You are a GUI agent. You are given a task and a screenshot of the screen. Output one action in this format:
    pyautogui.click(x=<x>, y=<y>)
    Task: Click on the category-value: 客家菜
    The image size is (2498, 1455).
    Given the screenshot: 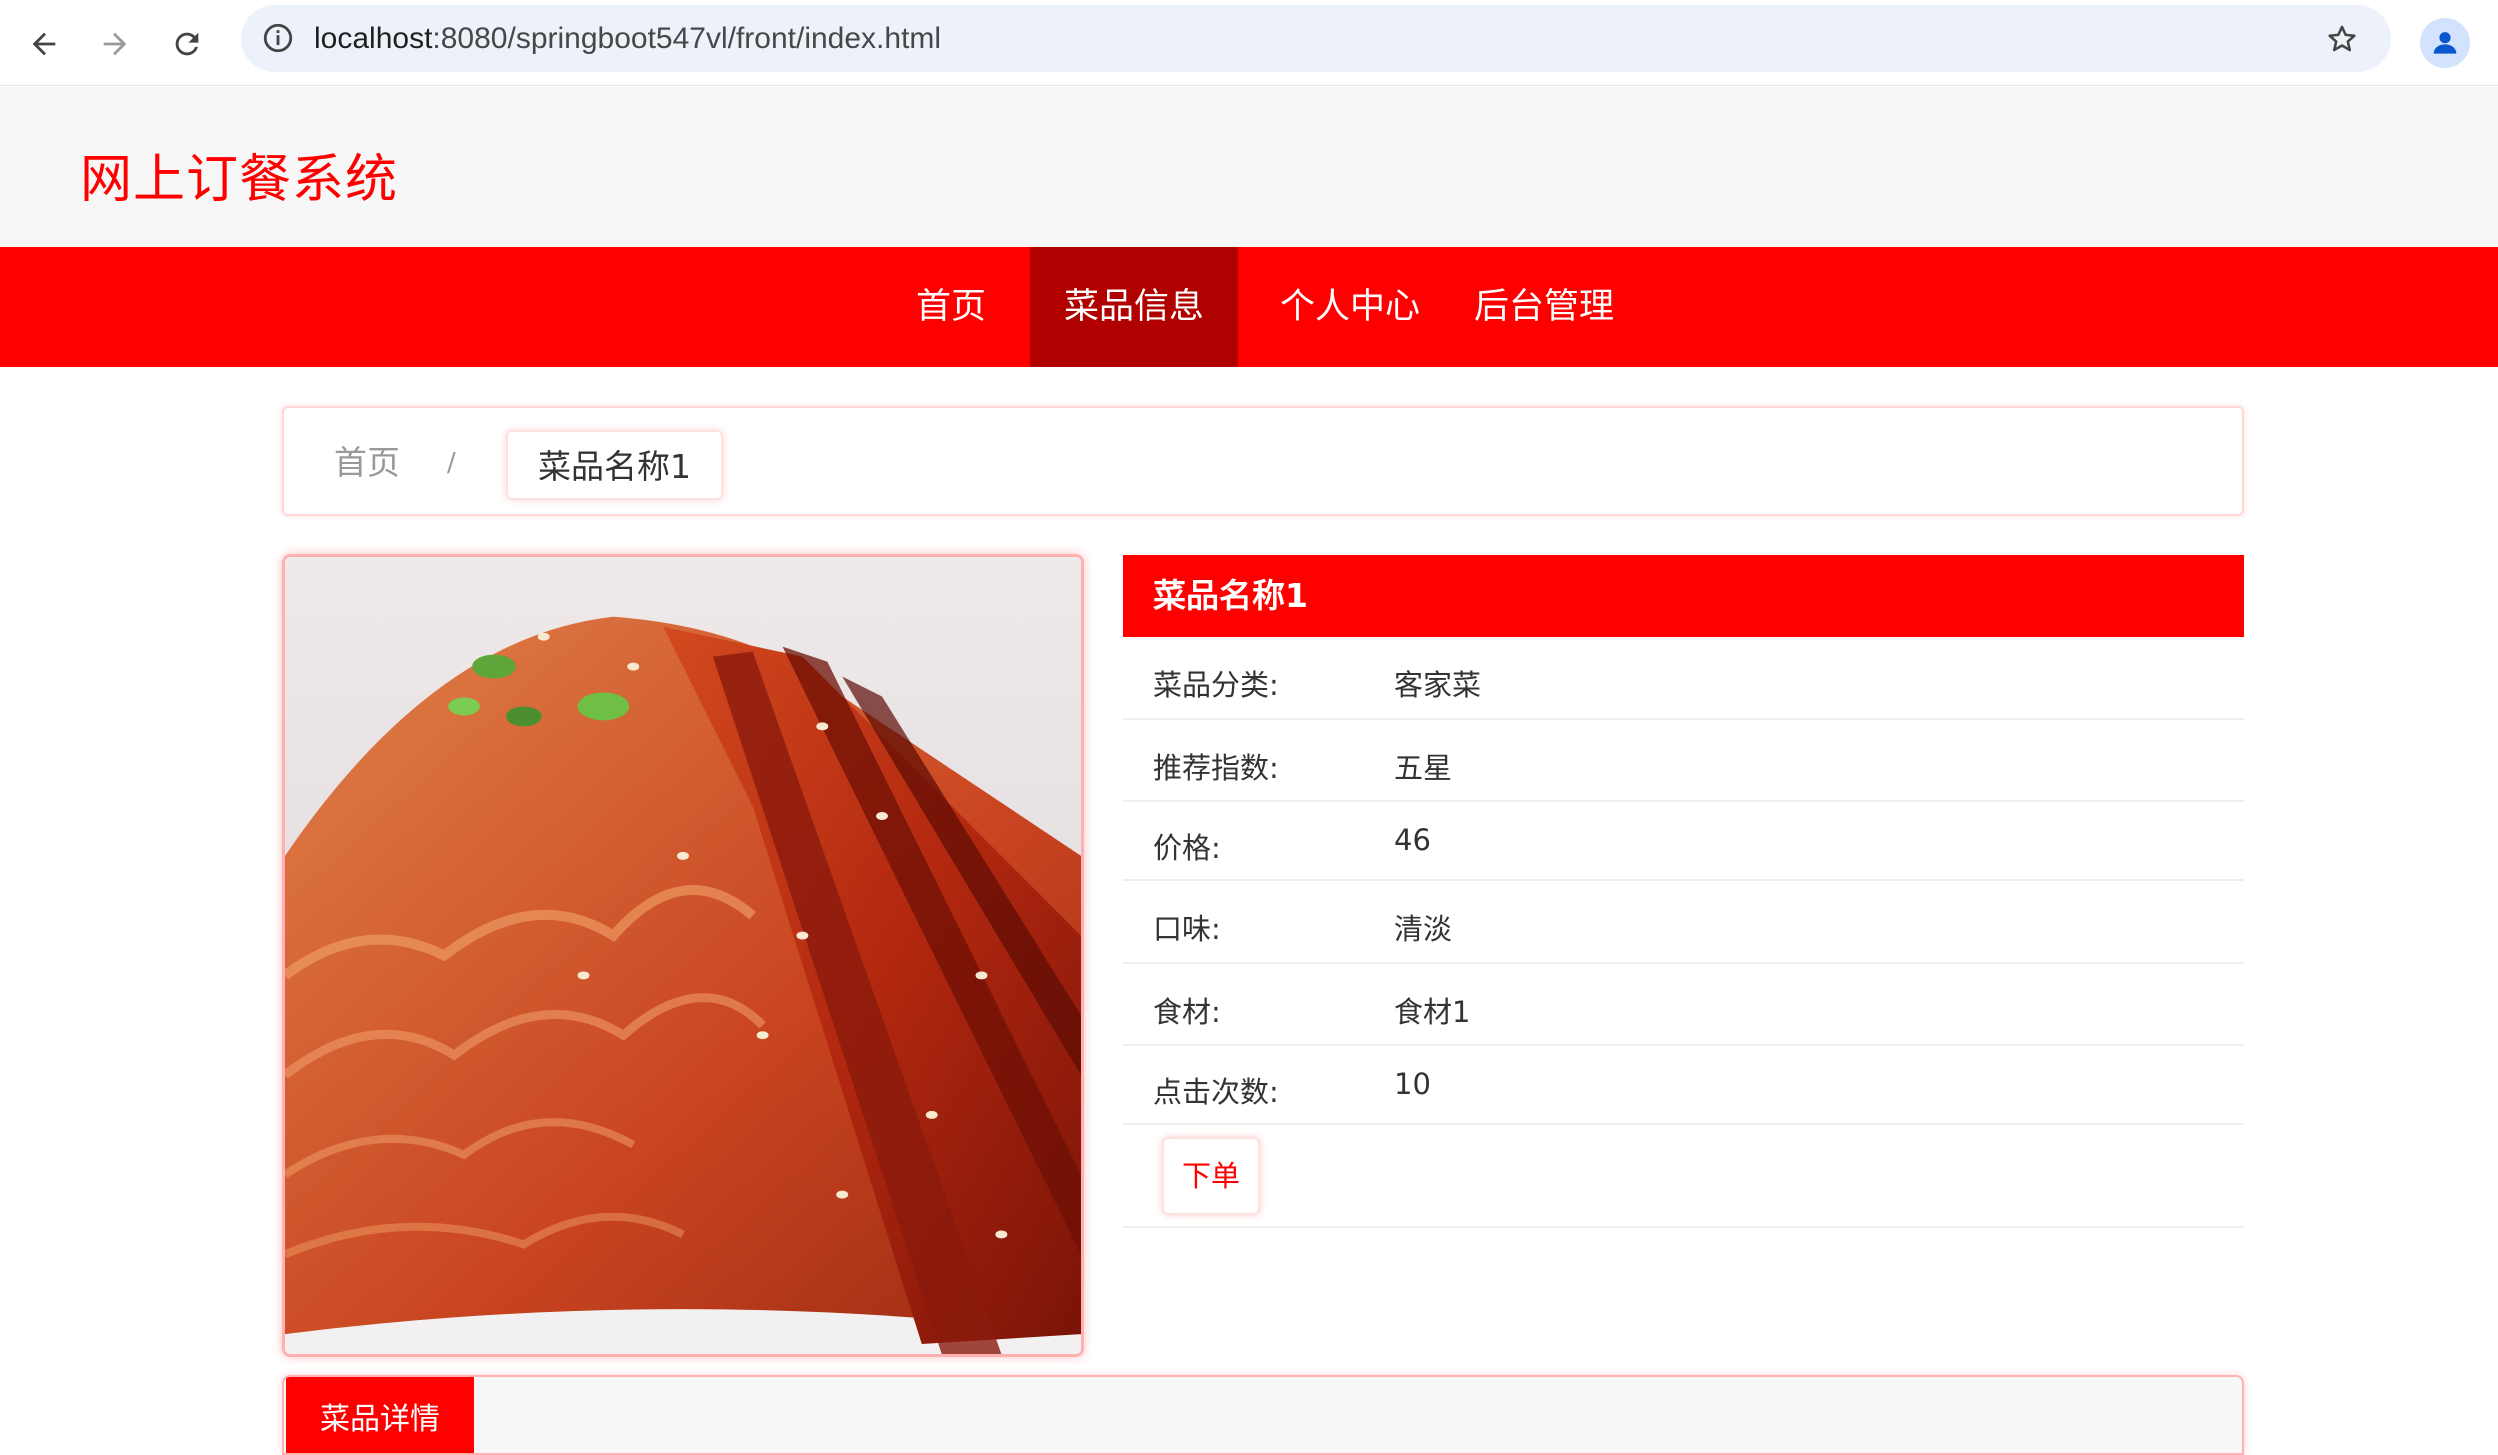 What is the action you would take?
    pyautogui.click(x=1438, y=685)
    